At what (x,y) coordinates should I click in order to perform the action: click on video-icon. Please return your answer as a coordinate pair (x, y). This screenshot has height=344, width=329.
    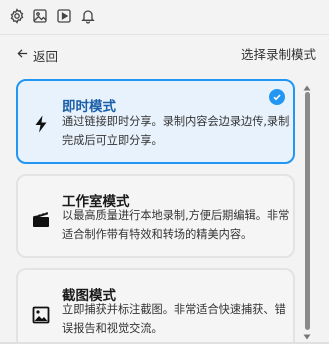
    Looking at the image, I should click on (64, 16).